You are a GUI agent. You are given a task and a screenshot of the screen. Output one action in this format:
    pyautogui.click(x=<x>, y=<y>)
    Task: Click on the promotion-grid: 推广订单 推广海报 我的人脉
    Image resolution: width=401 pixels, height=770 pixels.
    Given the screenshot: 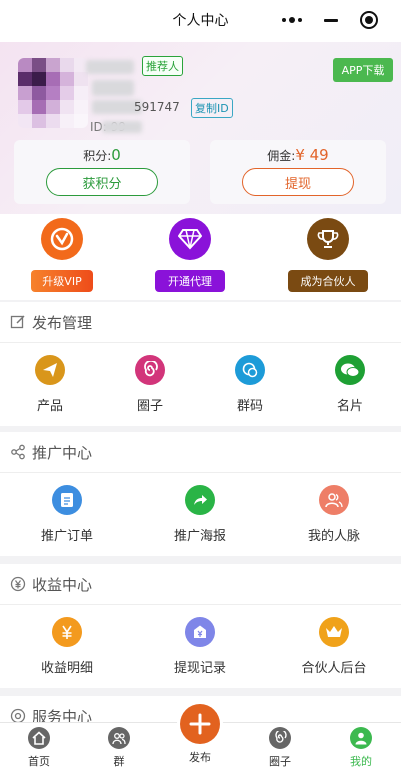 What is the action you would take?
    pyautogui.click(x=200, y=514)
    